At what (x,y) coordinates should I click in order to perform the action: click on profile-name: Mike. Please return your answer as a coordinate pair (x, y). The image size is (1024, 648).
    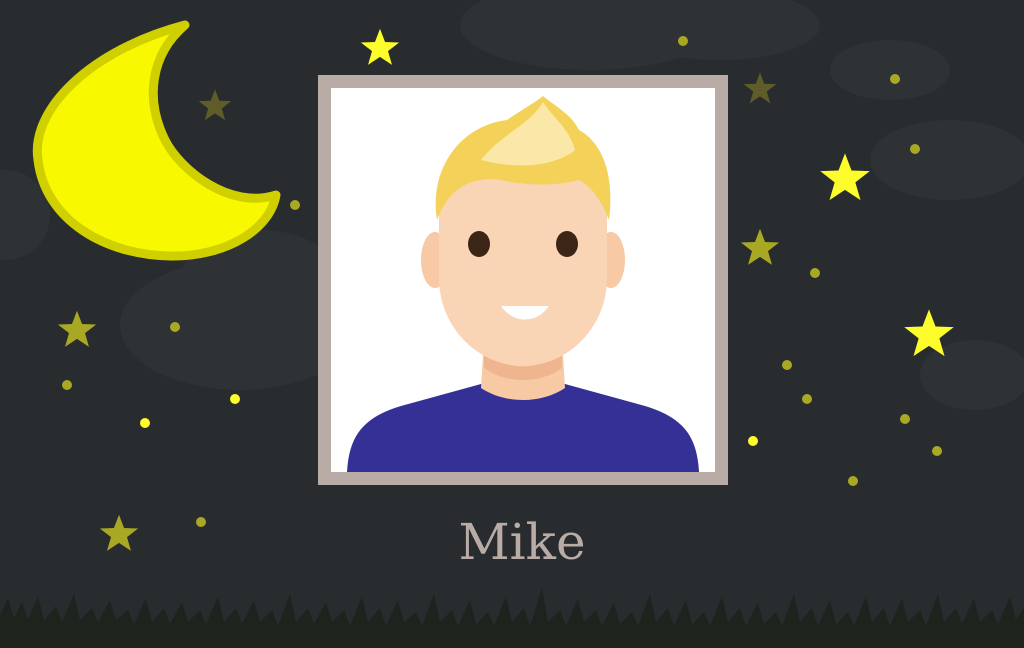
    Looking at the image, I should click on (522, 542).